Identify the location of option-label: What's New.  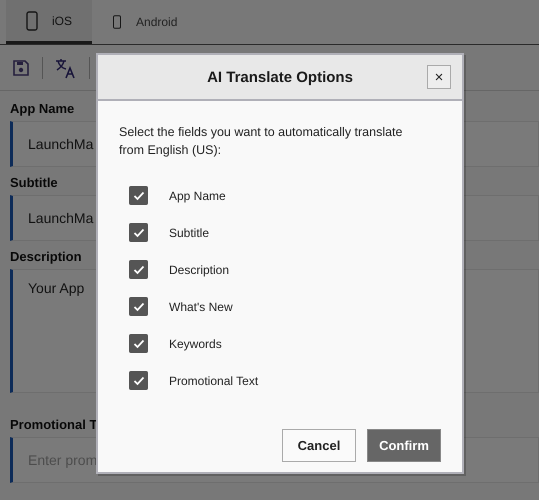
(201, 307).